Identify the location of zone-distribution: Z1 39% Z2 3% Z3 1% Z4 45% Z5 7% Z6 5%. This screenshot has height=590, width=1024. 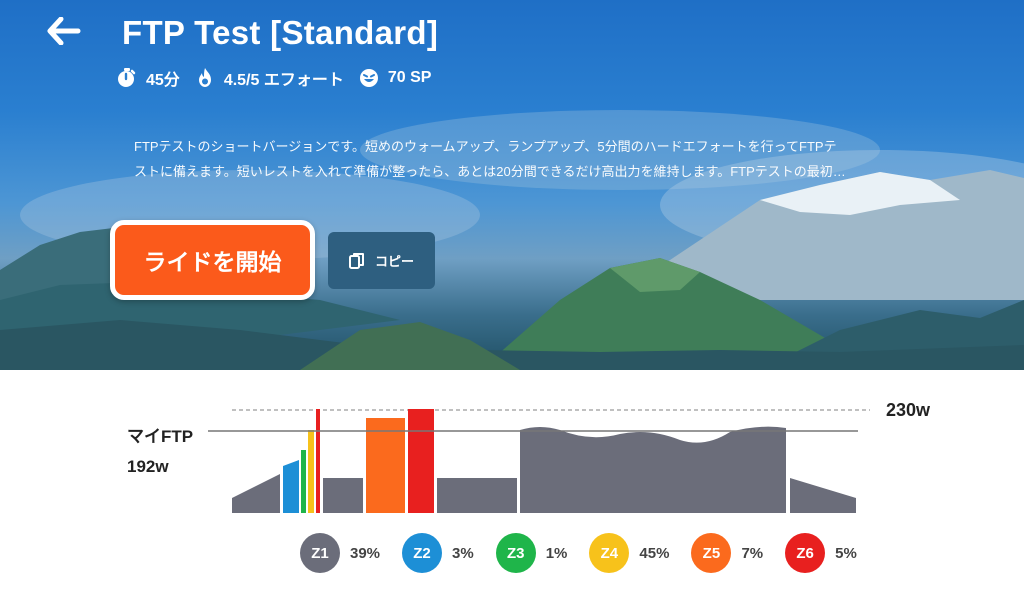
(589, 553).